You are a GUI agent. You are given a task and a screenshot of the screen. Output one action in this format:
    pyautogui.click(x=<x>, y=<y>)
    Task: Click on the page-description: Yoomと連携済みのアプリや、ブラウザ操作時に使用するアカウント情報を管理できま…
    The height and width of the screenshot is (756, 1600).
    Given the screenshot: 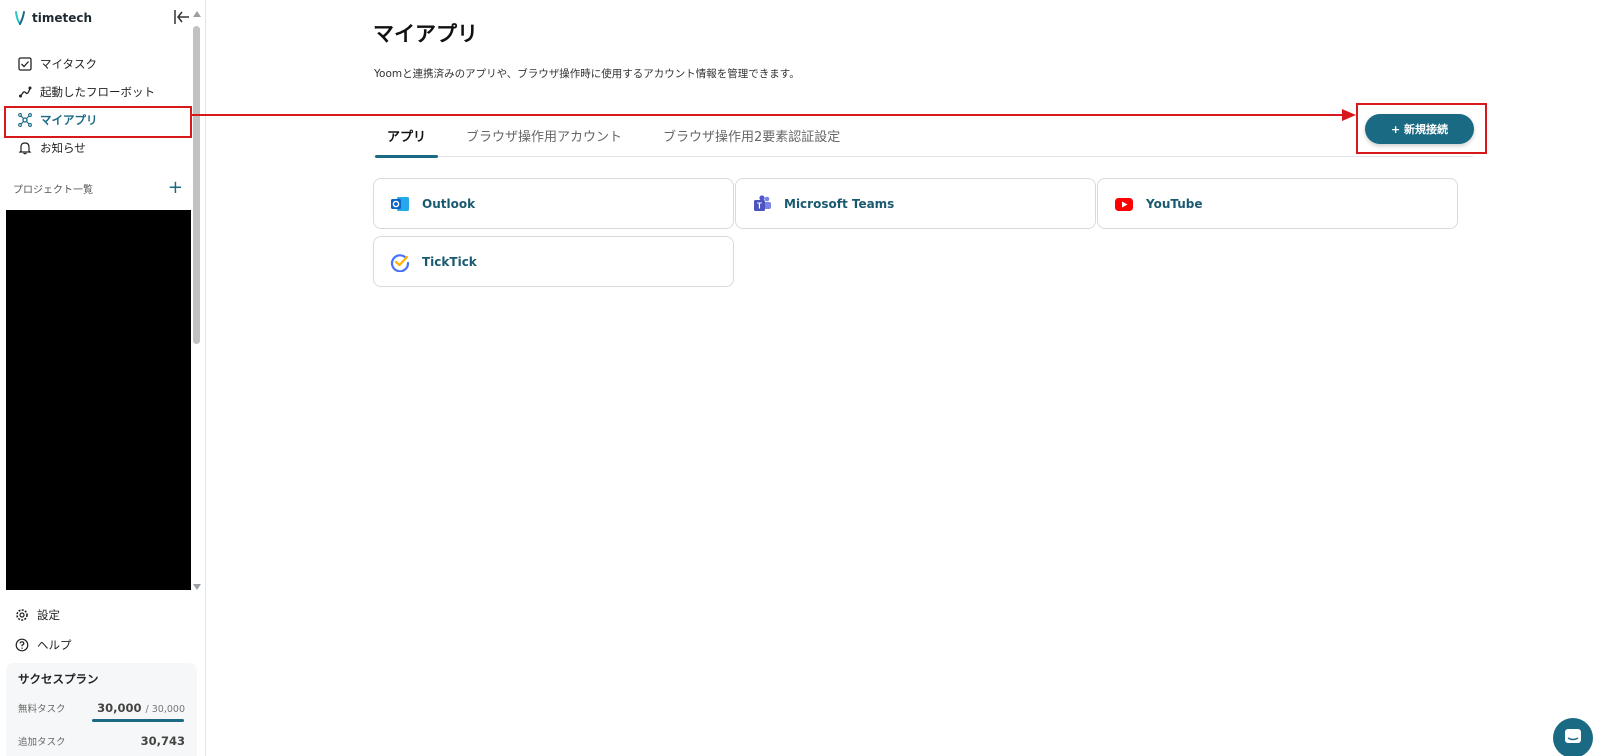 What is the action you would take?
    pyautogui.click(x=587, y=74)
    